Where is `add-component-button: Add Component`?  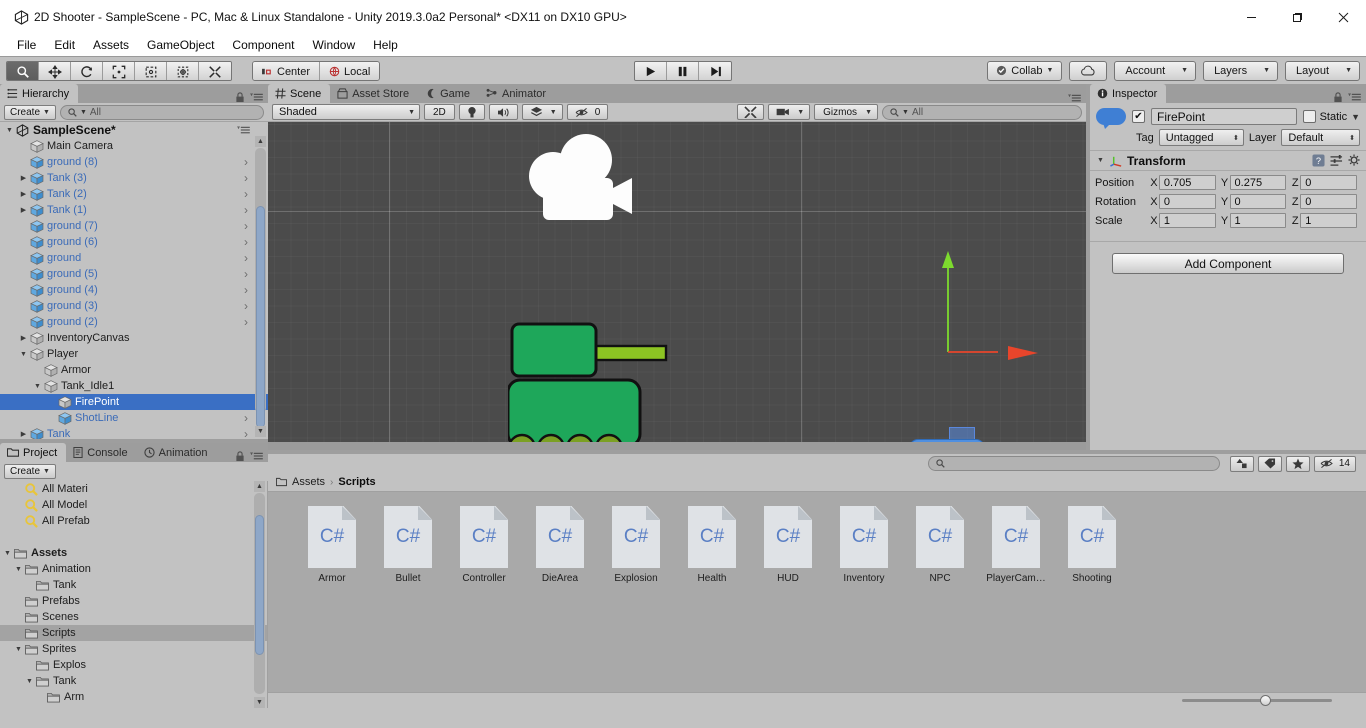
add-component-button: Add Component is located at coordinates (1228, 263).